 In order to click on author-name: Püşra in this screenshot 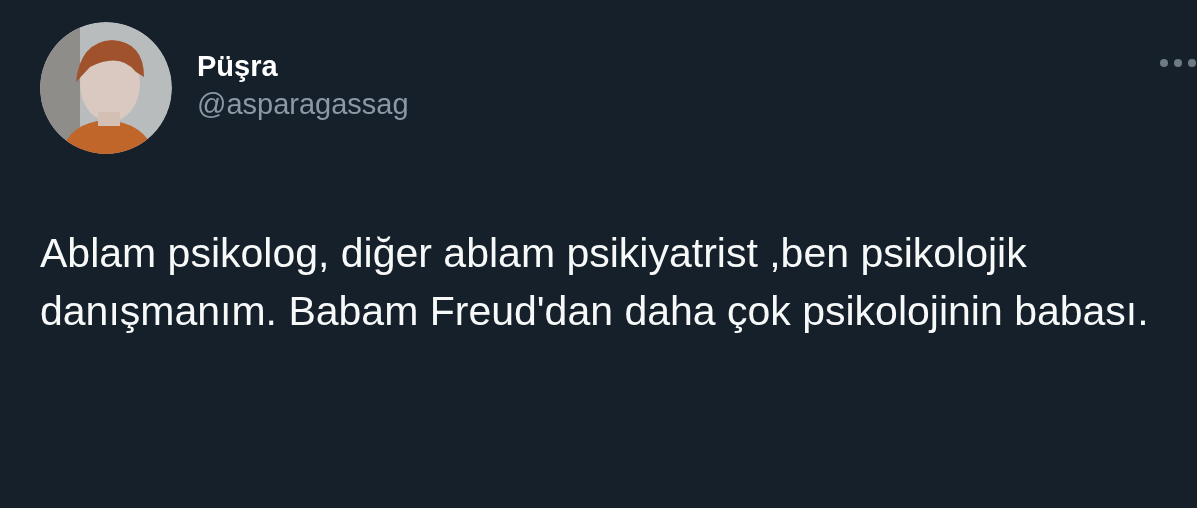, I will do `click(303, 66)`.